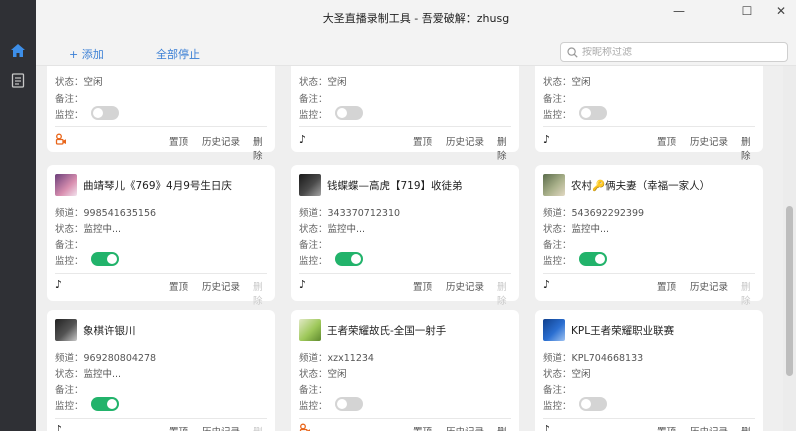 The image size is (796, 431). What do you see at coordinates (387, 330) in the screenshot?
I see `channel-name: 王者荣耀故氏-全国一射手` at bounding box center [387, 330].